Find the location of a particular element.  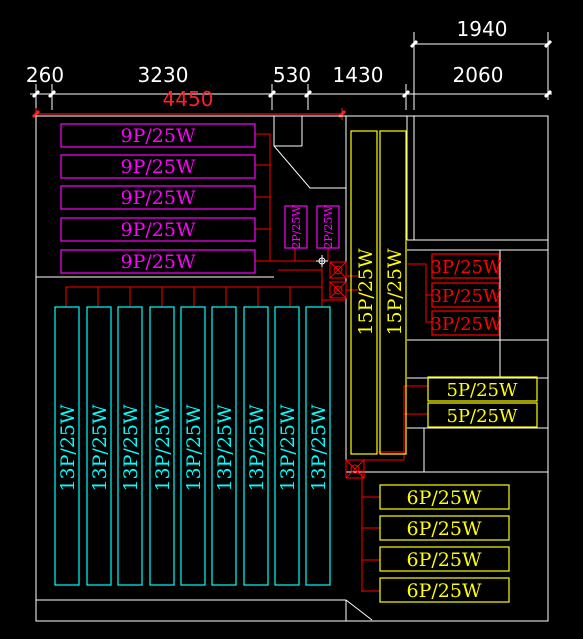

label-15p-1: 15P/25W is located at coordinates (366, 292).